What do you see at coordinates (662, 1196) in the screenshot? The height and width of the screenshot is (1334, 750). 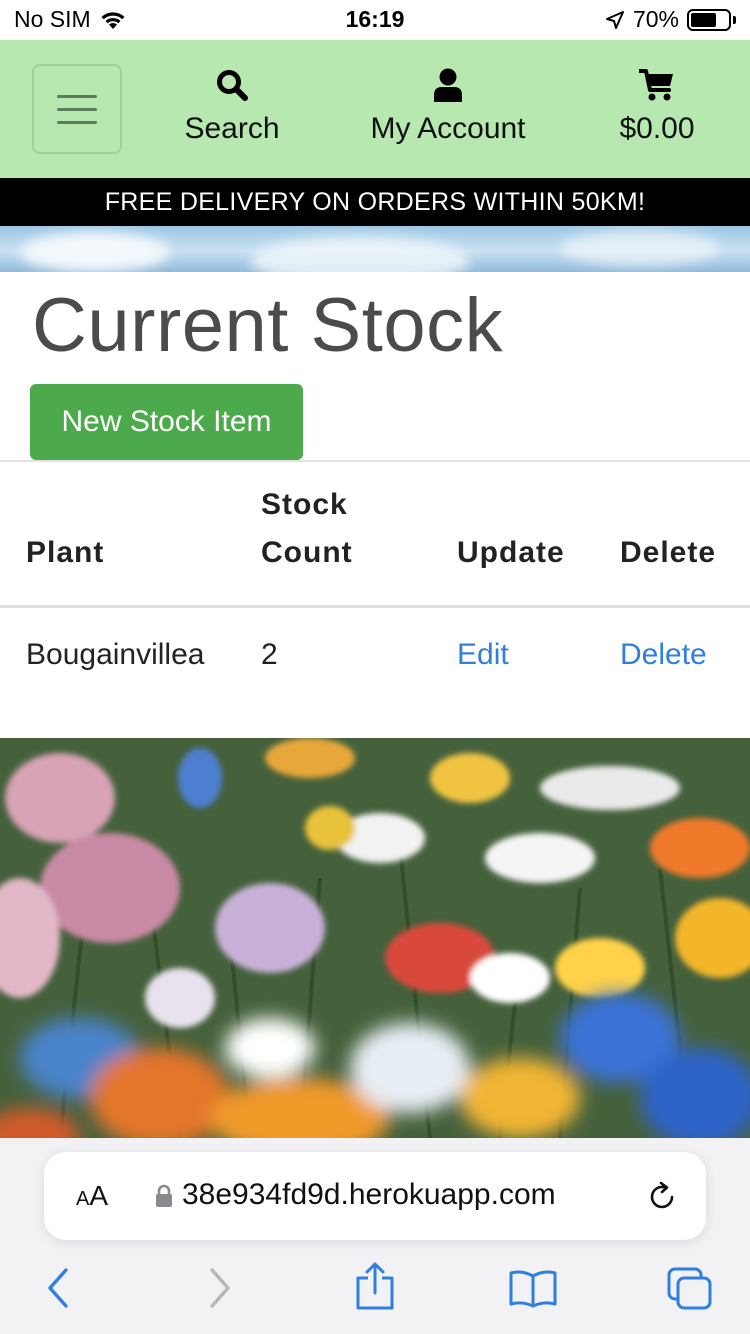 I see `reload-icon` at bounding box center [662, 1196].